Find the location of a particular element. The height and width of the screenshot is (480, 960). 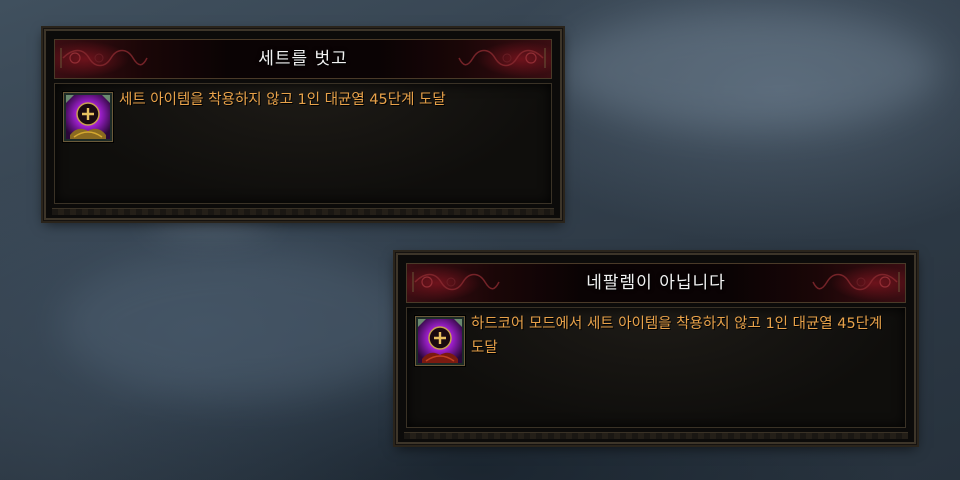

achievement-header: 네팔렘이 아닙니다 is located at coordinates (656, 283).